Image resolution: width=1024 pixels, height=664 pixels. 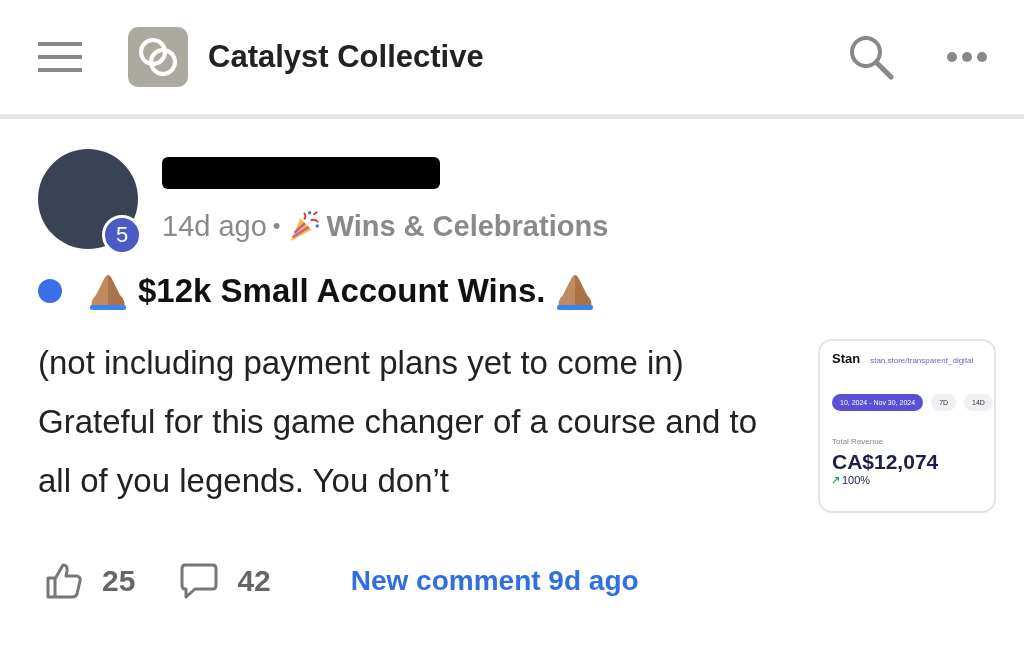 I want to click on comment-count: 42, so click(x=254, y=581).